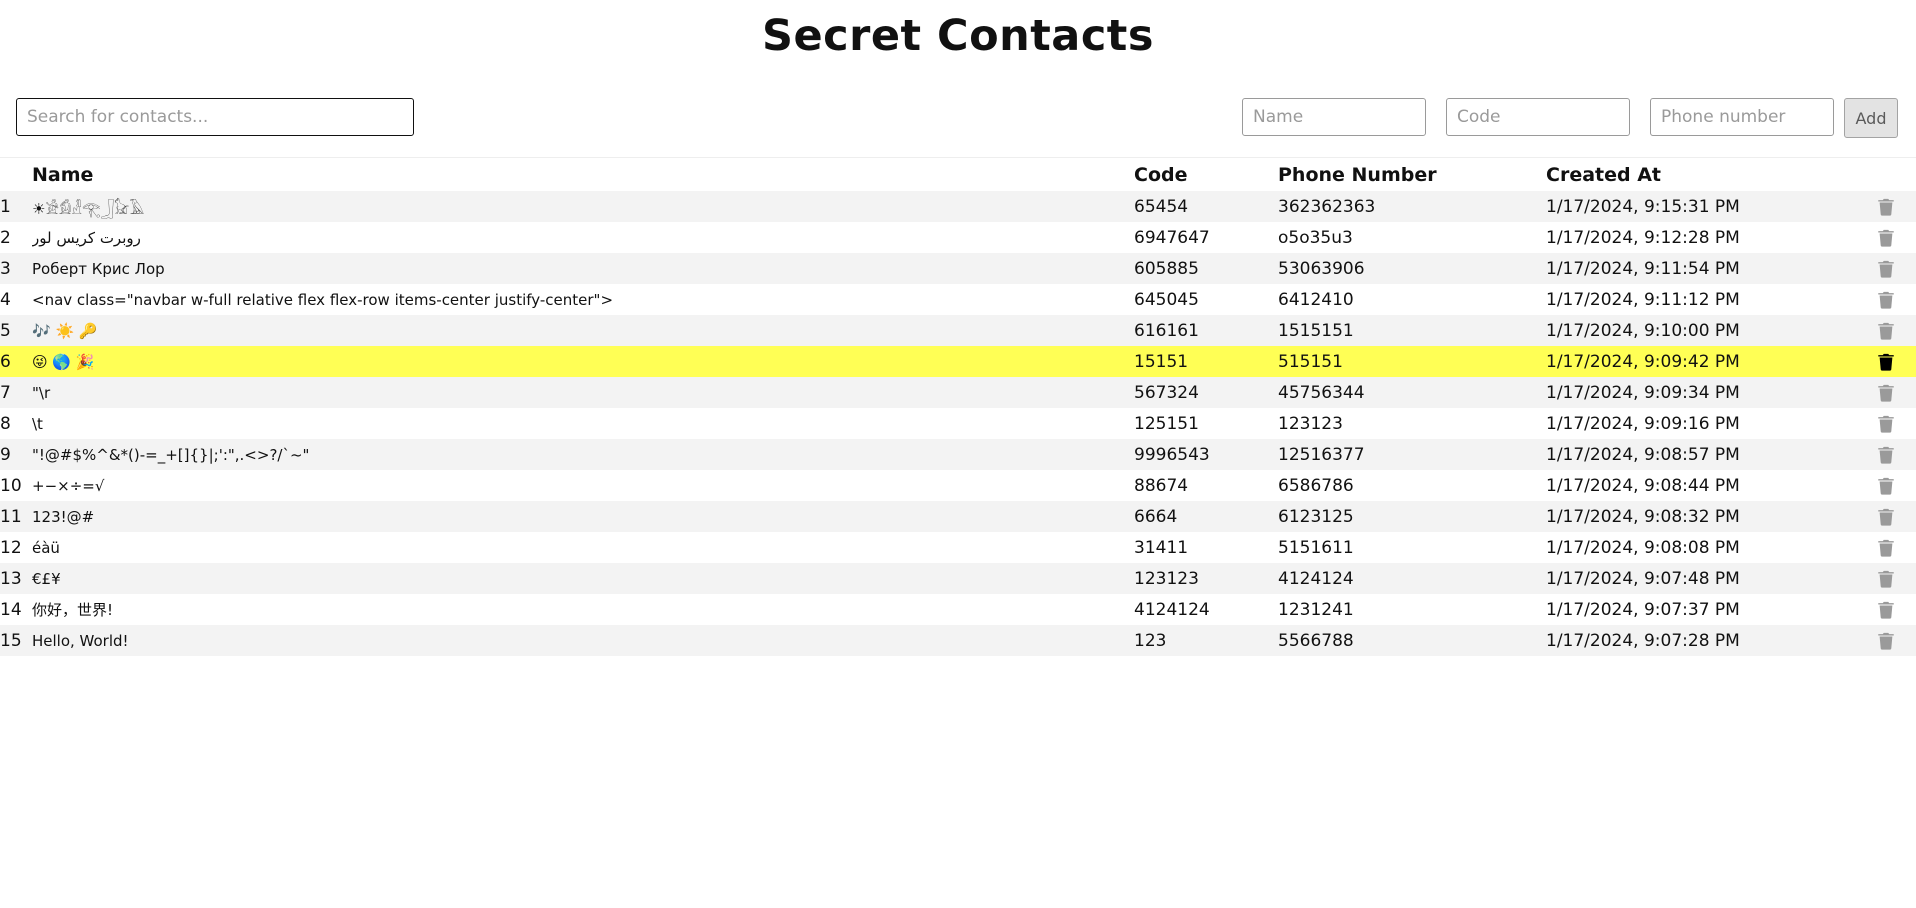  Describe the element at coordinates (1357, 175) in the screenshot. I see `column-header-phone: Phone Number` at that location.